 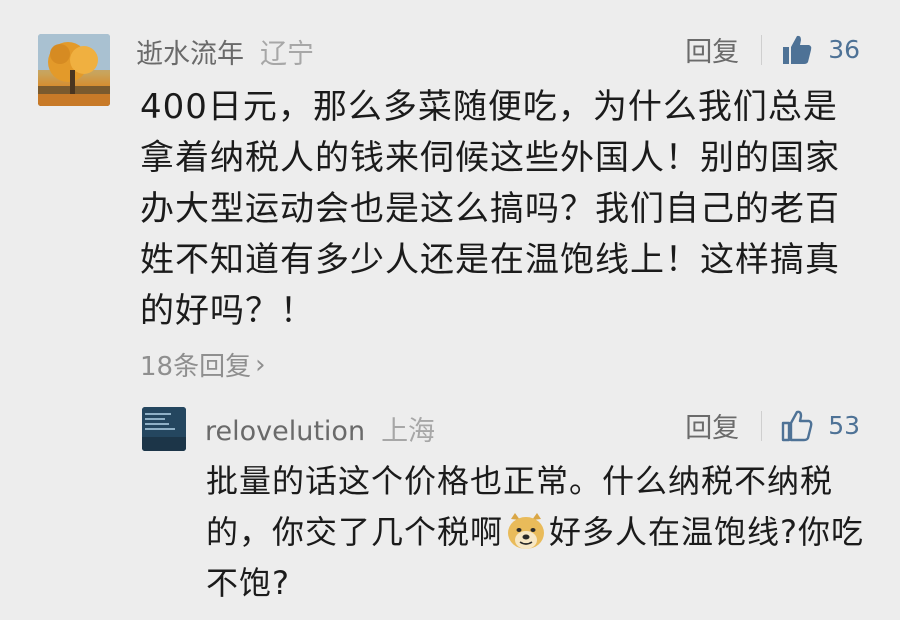 What do you see at coordinates (526, 531) in the screenshot?
I see `doge-emoji-icon` at bounding box center [526, 531].